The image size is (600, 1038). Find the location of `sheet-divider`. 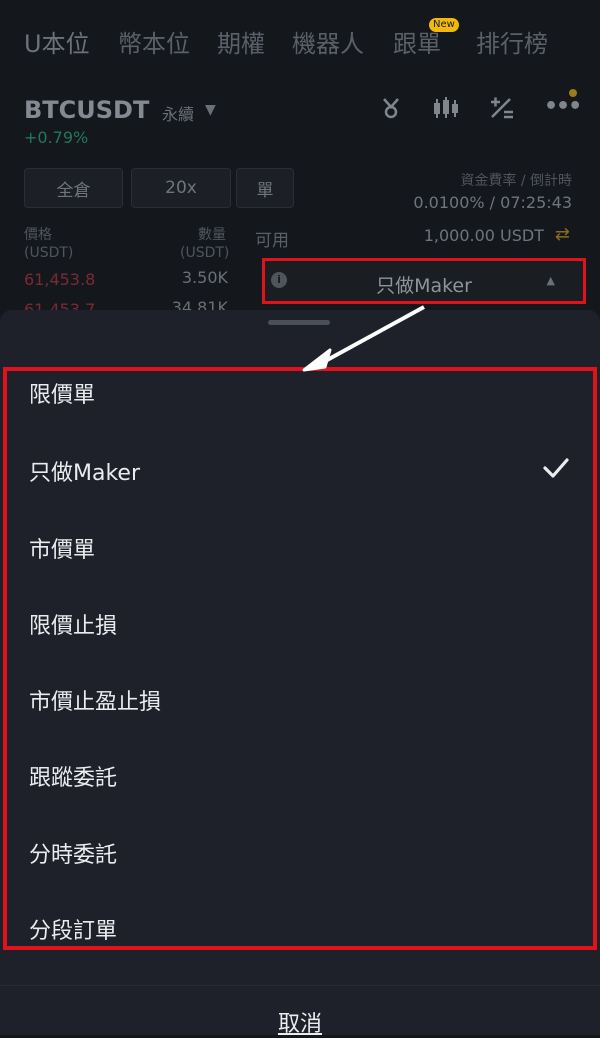

sheet-divider is located at coordinates (300, 985).